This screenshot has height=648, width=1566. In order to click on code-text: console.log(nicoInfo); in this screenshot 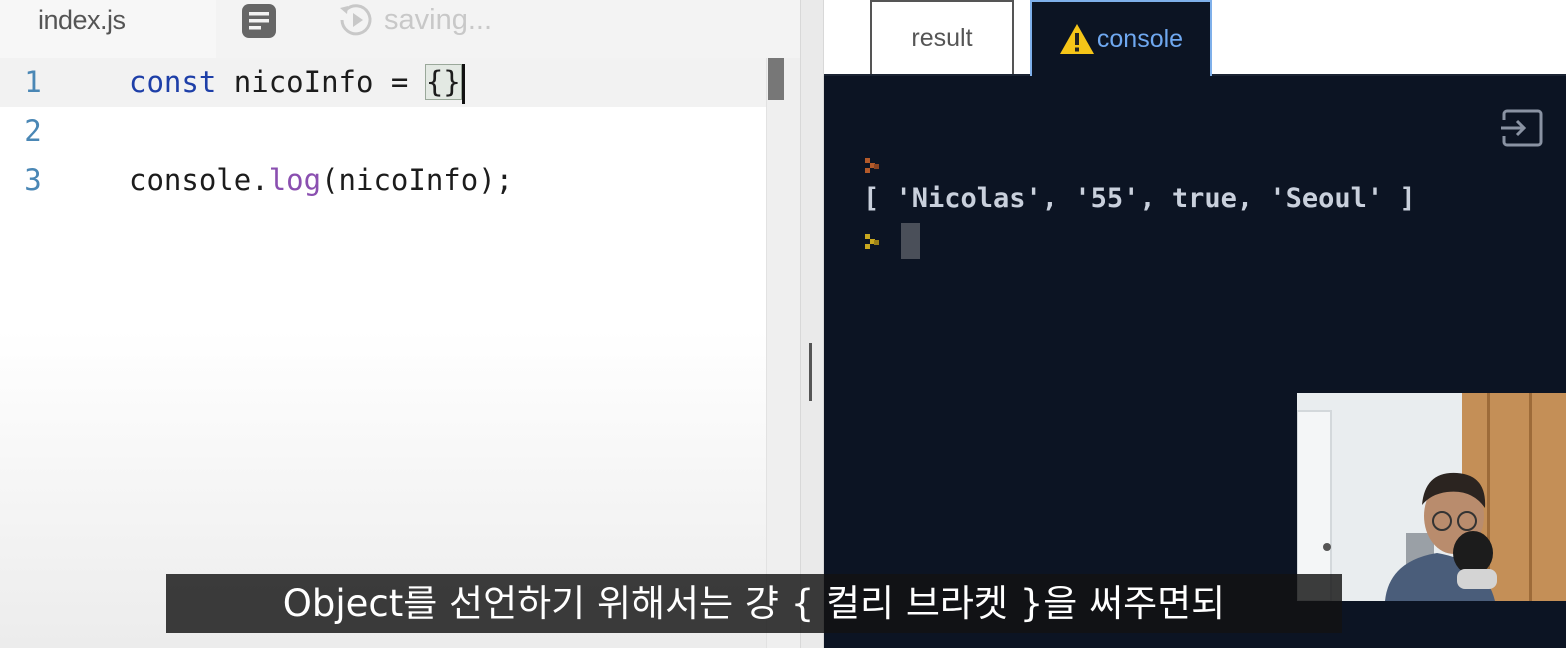, I will do `click(321, 180)`.